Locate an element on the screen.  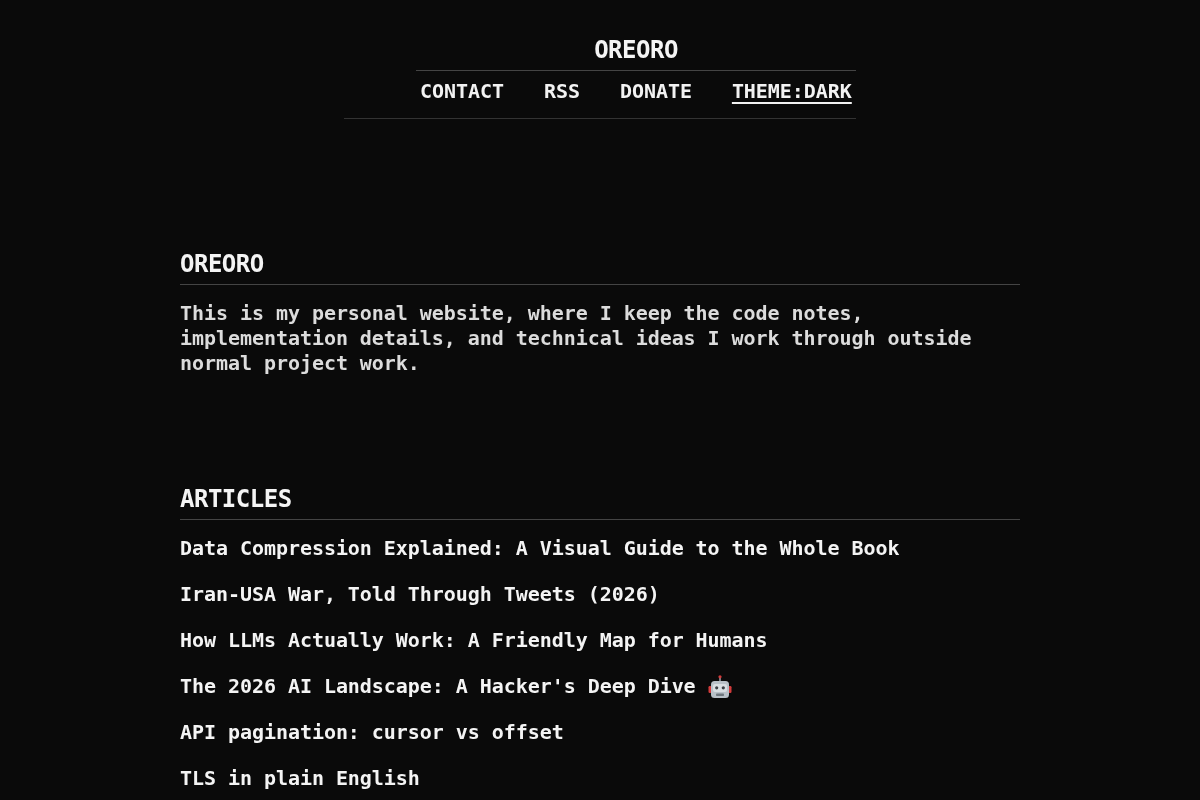
nav-link: CONTACT is located at coordinates (462, 91).